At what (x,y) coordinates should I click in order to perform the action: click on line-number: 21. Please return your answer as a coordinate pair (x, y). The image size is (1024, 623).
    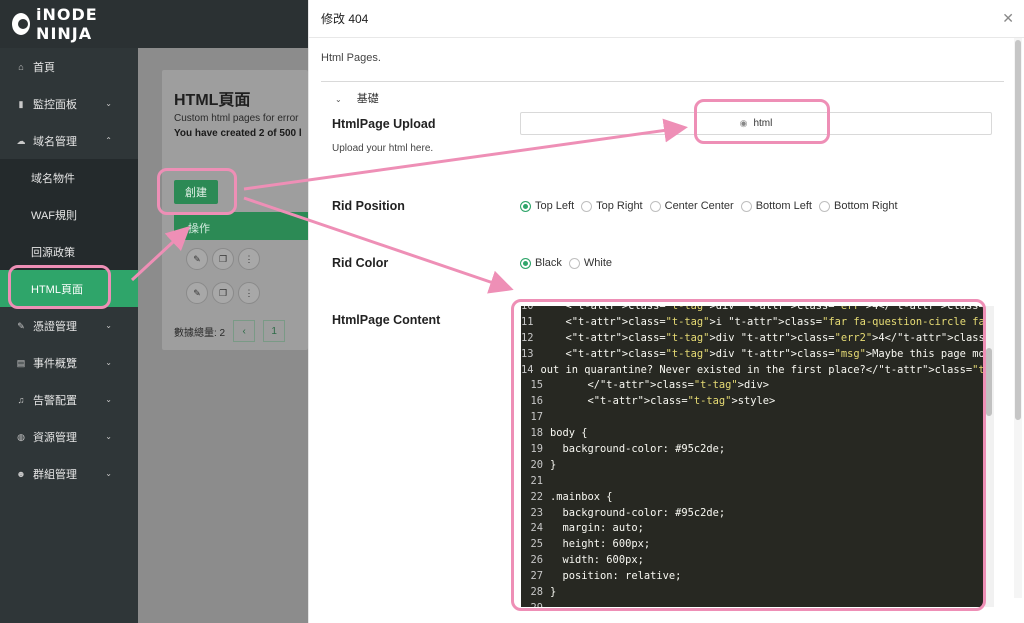
    Looking at the image, I should click on (536, 480).